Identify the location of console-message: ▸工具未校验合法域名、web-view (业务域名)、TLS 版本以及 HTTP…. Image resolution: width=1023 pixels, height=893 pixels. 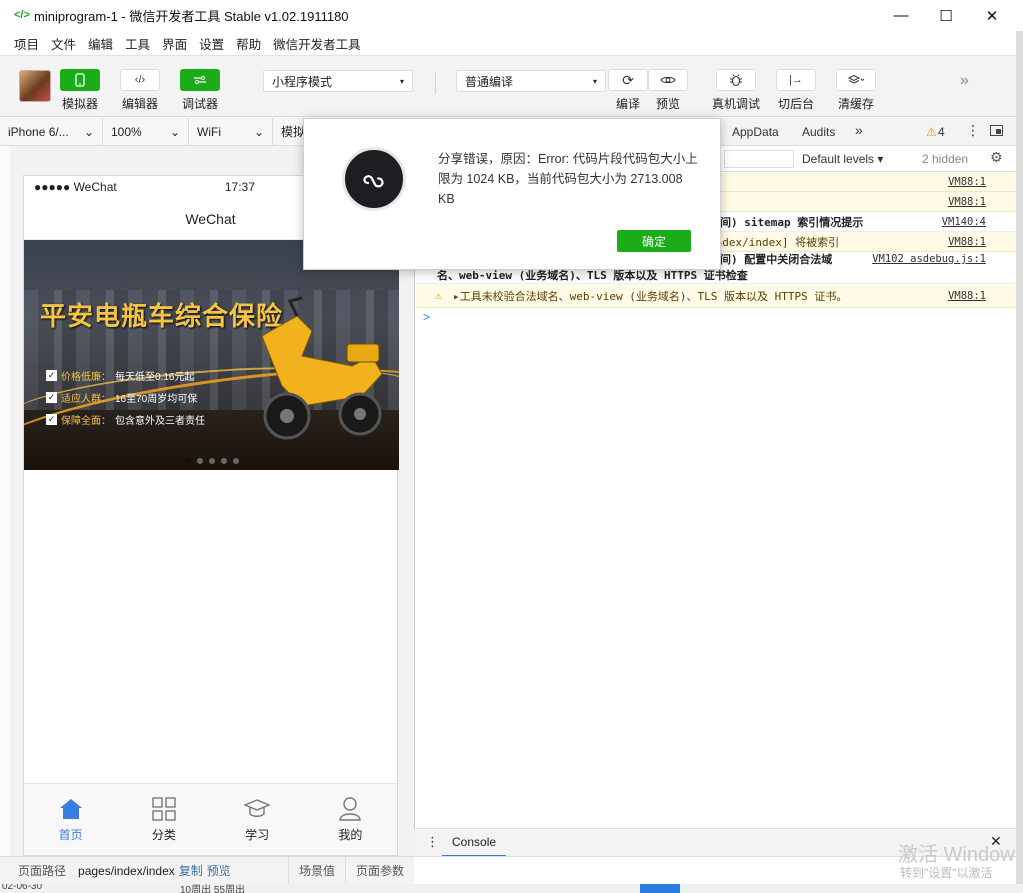
(650, 296).